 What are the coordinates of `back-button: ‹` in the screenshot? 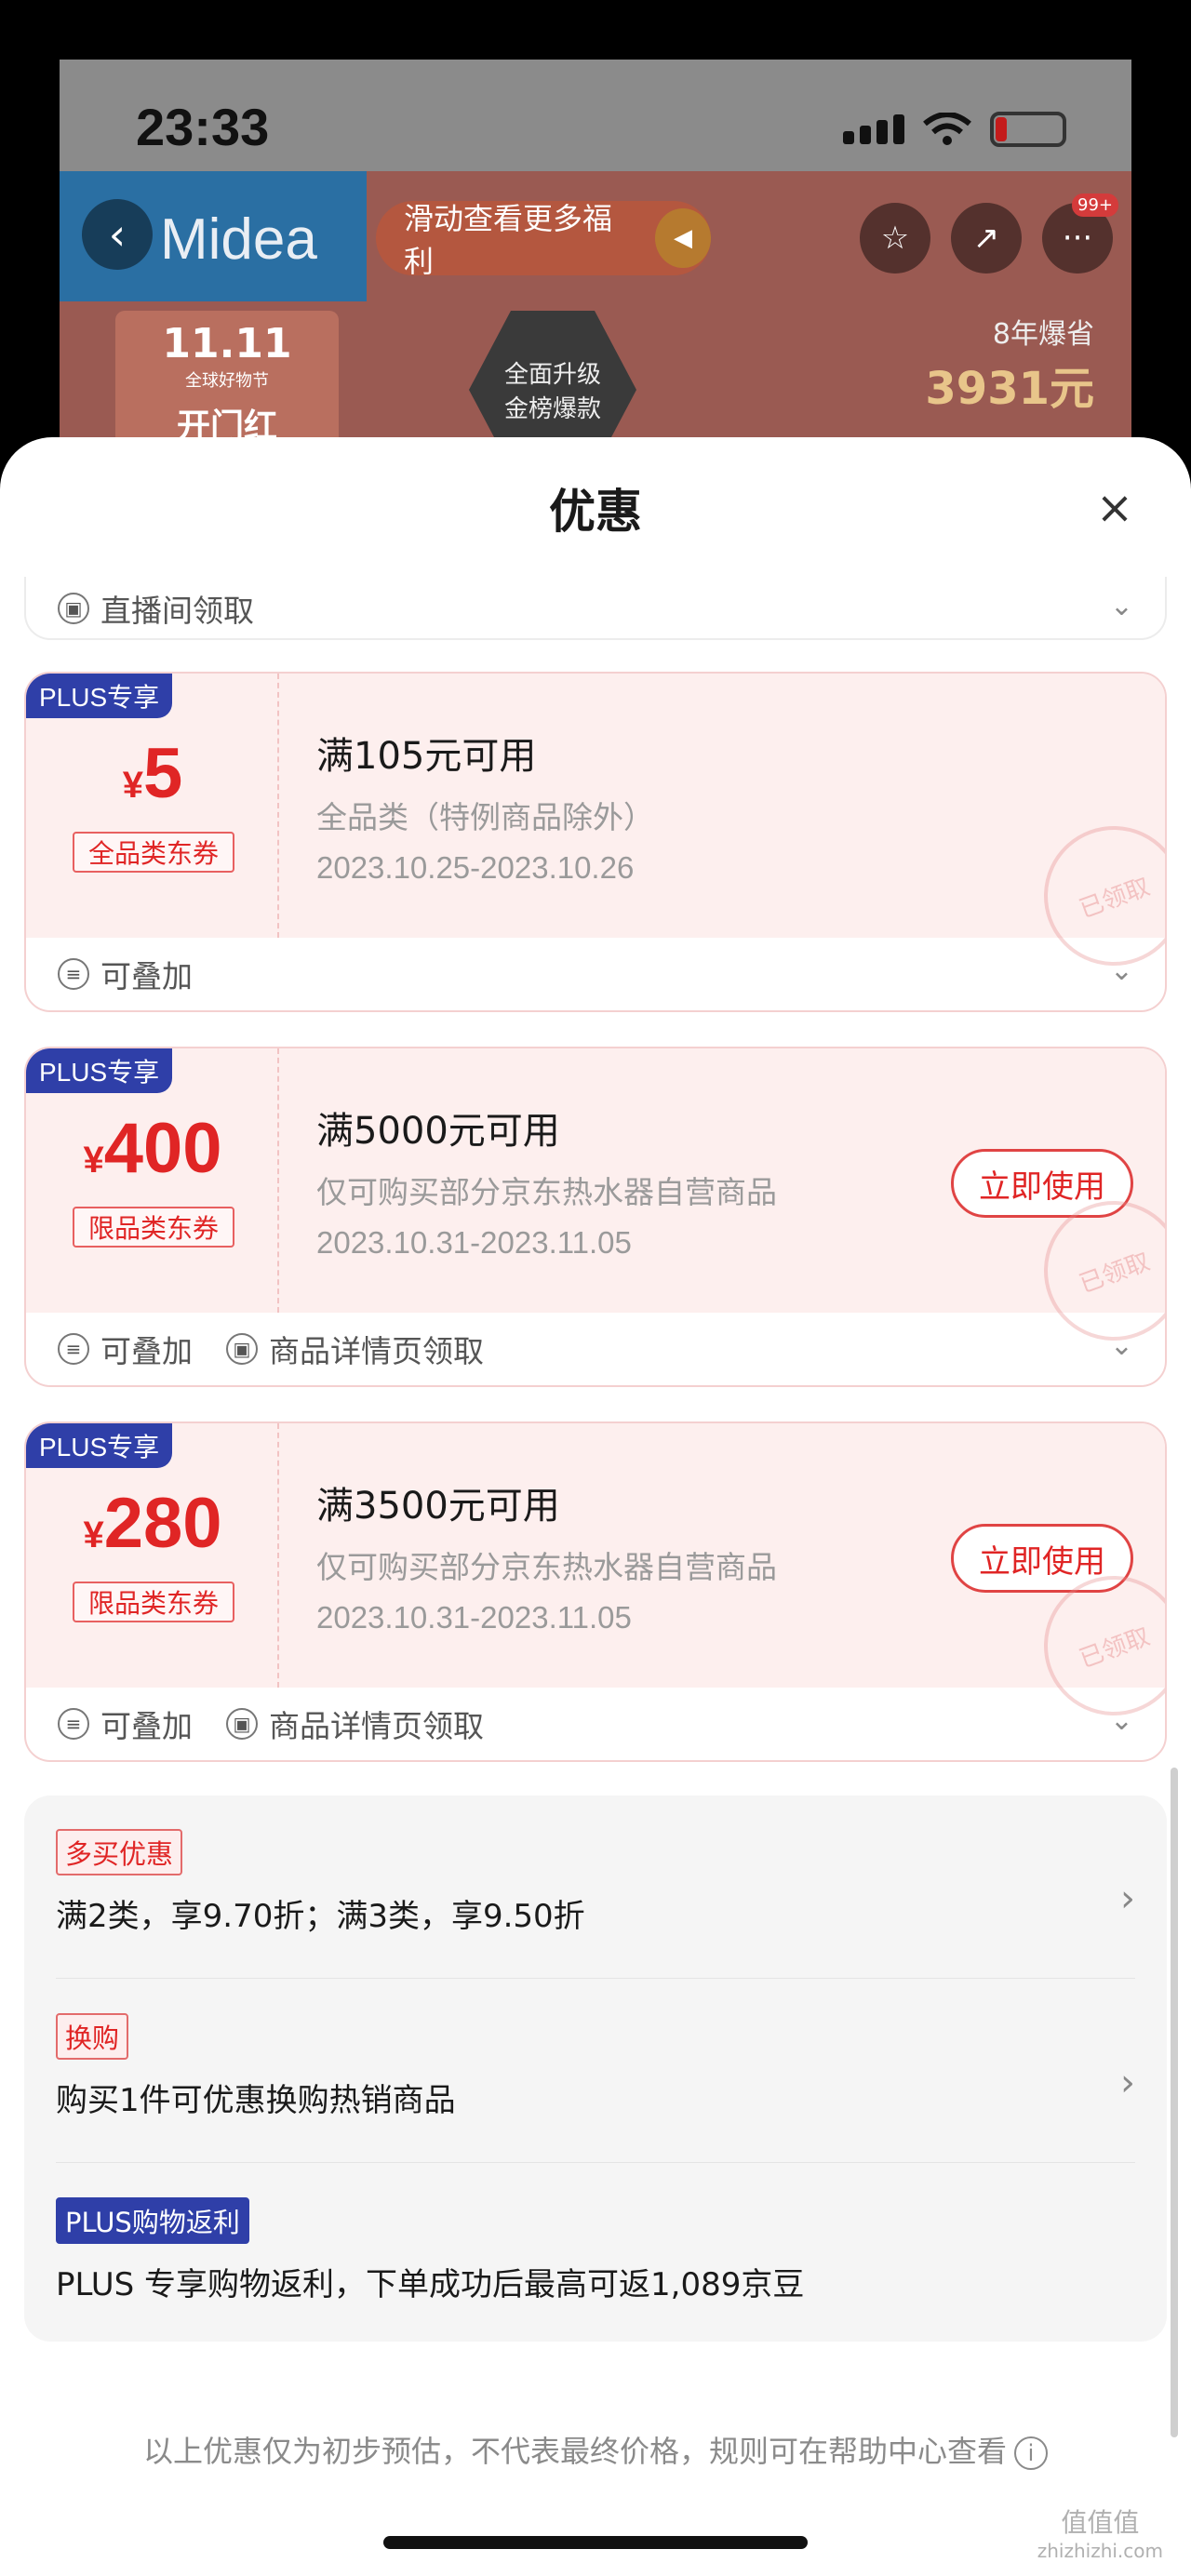 It's located at (117, 234).